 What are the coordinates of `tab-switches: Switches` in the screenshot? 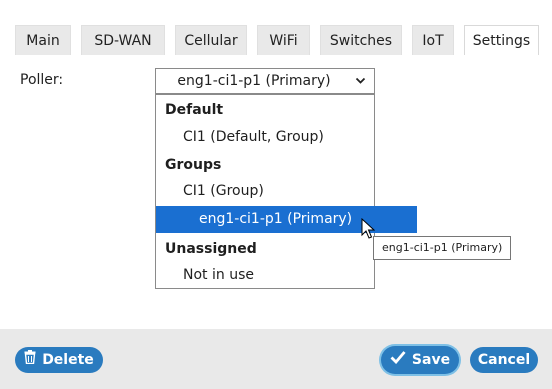 It's located at (361, 40).